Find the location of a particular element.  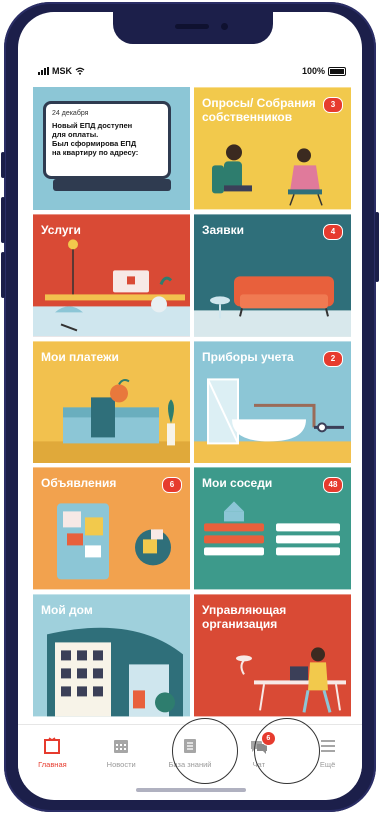

status-bar: MSK 100% is located at coordinates (190, 72).